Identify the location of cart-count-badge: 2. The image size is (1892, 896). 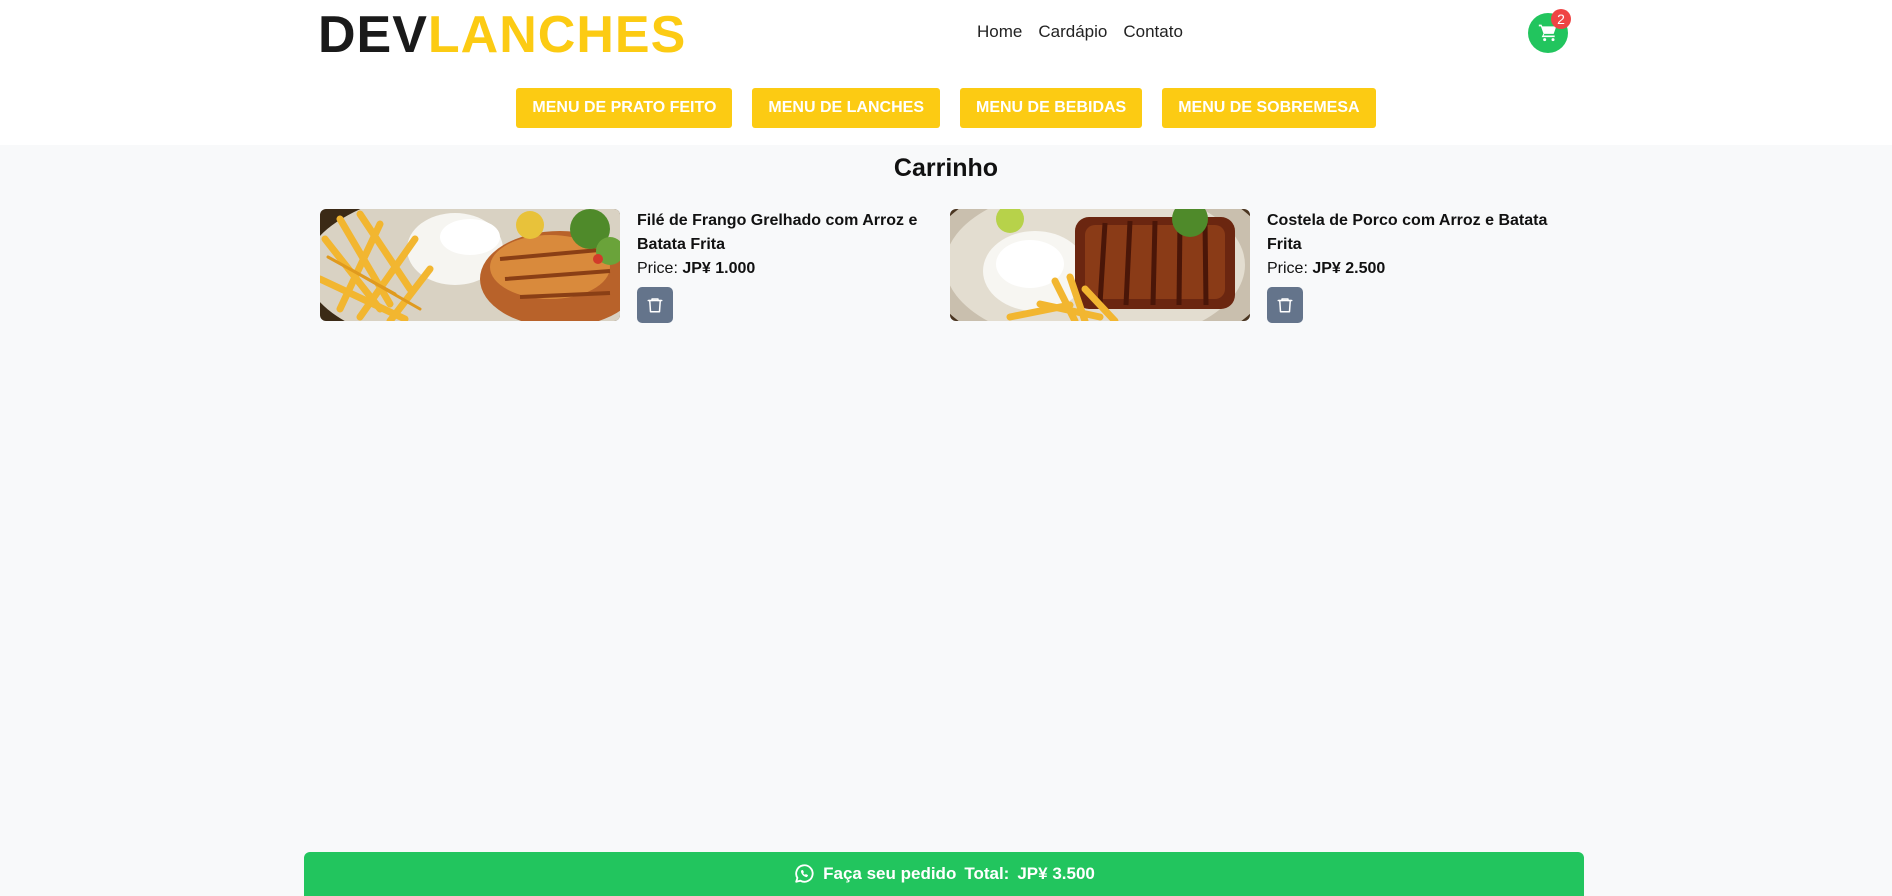
(1561, 19).